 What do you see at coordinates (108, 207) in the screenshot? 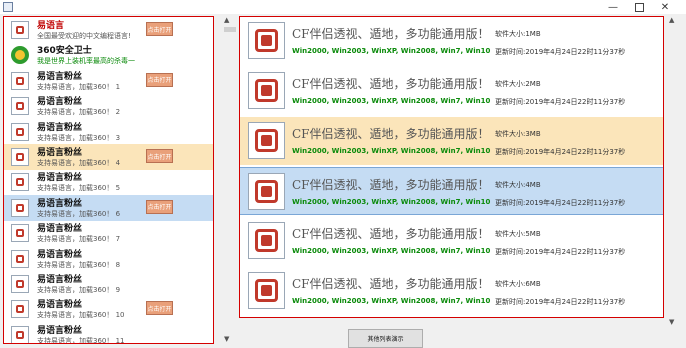
I see `list-item: 易语言粉丝 支持易语言，加载360！ 6 点击打开` at bounding box center [108, 207].